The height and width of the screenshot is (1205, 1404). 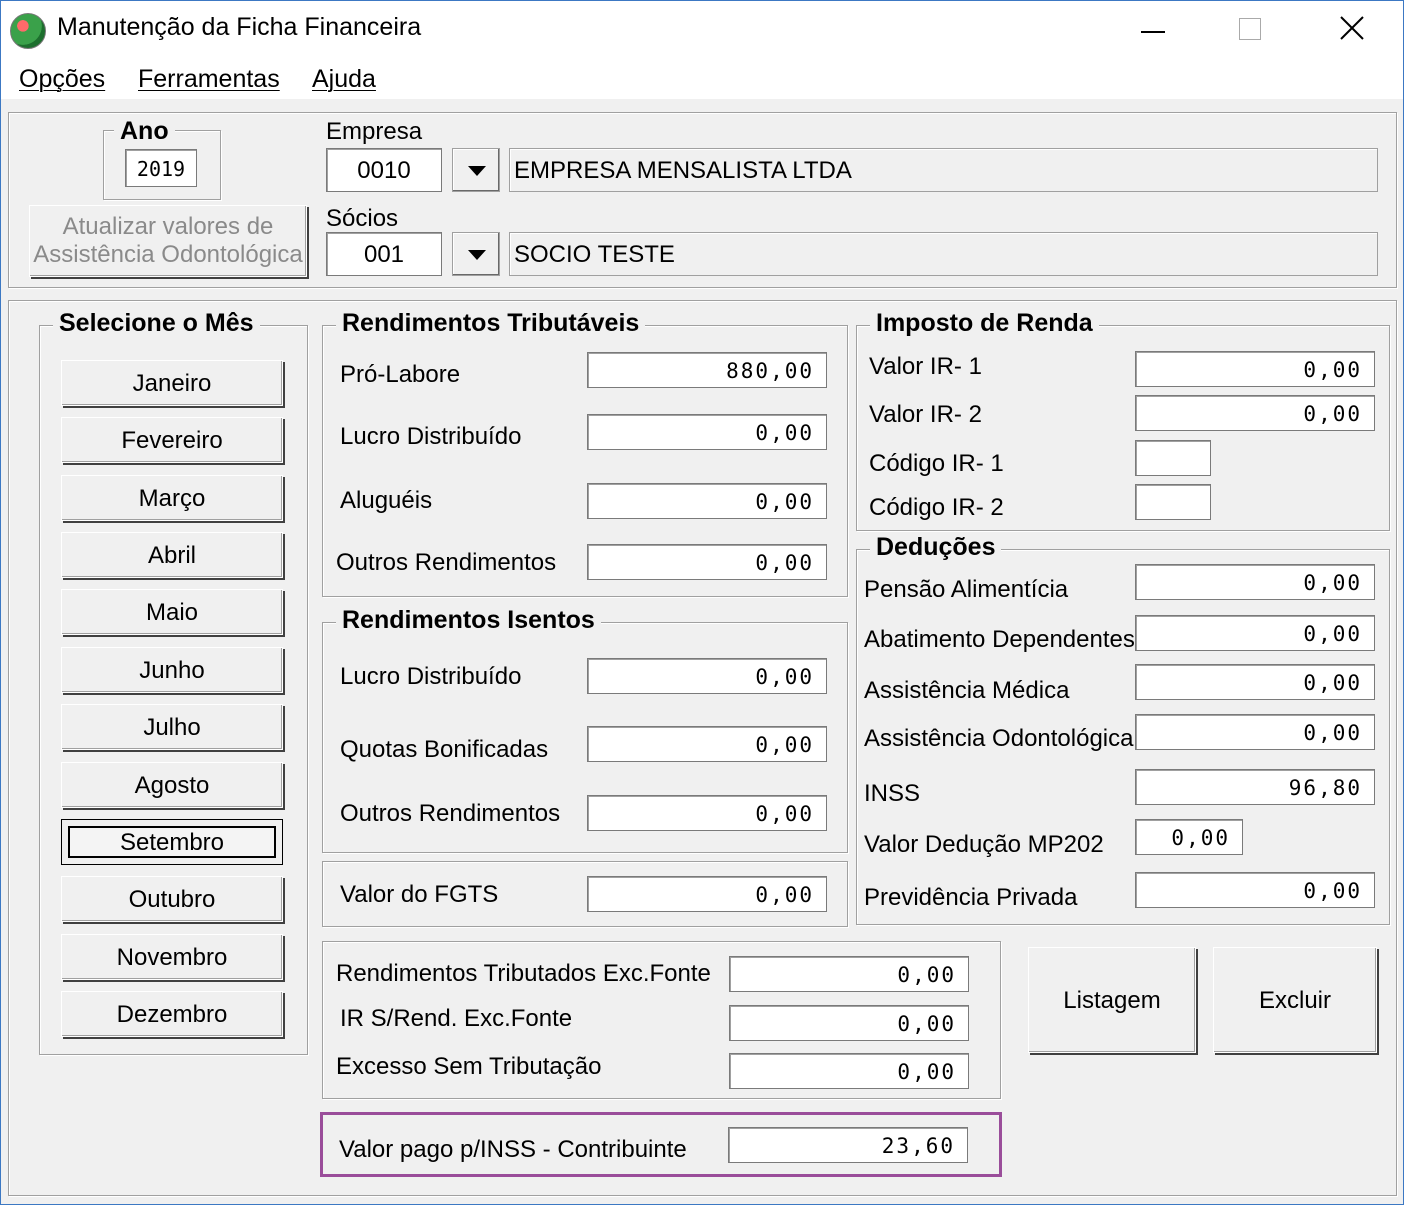 I want to click on month-button-outubro: Outubro, so click(x=172, y=899).